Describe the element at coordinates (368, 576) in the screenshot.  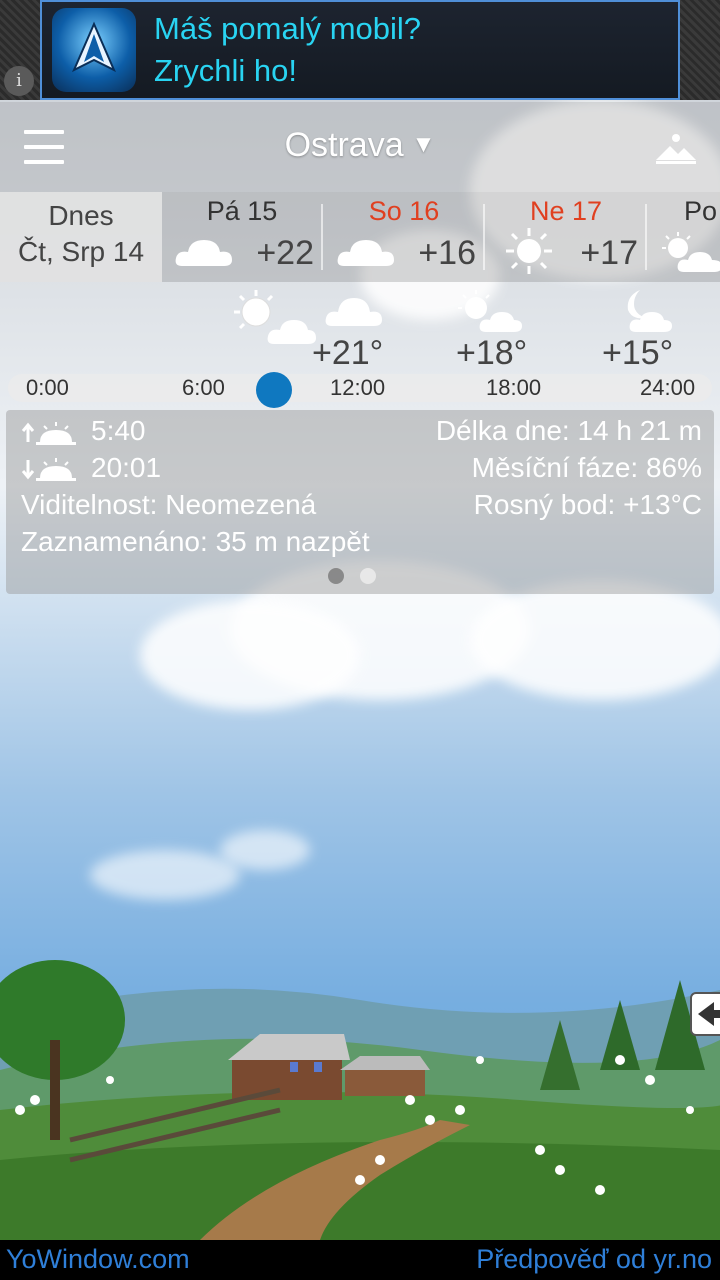
I see `page-indicator` at that location.